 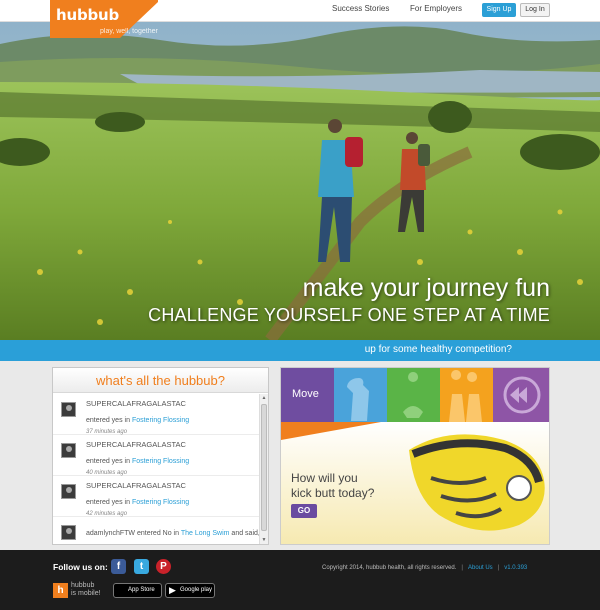 I want to click on facebook-icon: f, so click(x=118, y=566).